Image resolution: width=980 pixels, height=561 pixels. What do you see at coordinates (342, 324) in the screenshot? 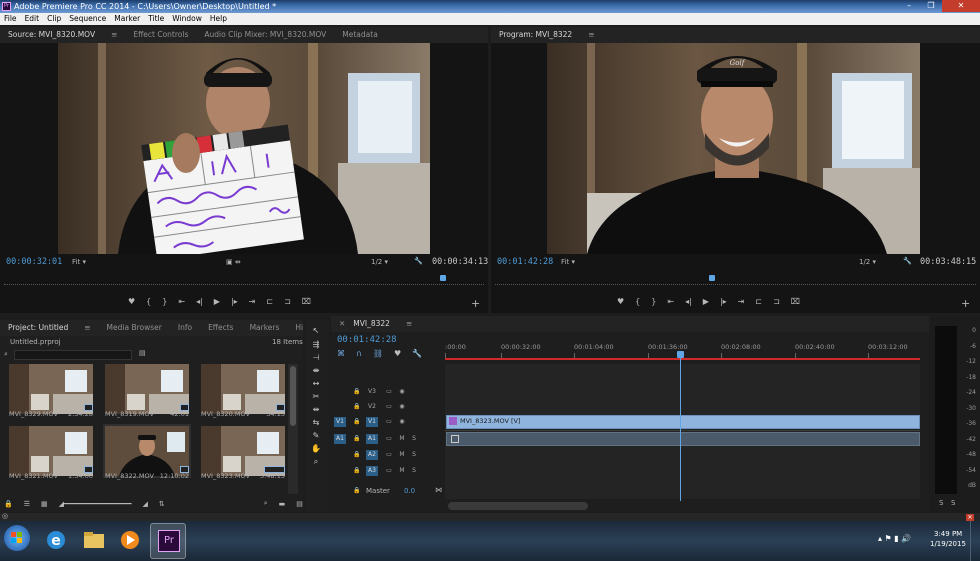
I see `timeline-close-icon: ✕` at bounding box center [342, 324].